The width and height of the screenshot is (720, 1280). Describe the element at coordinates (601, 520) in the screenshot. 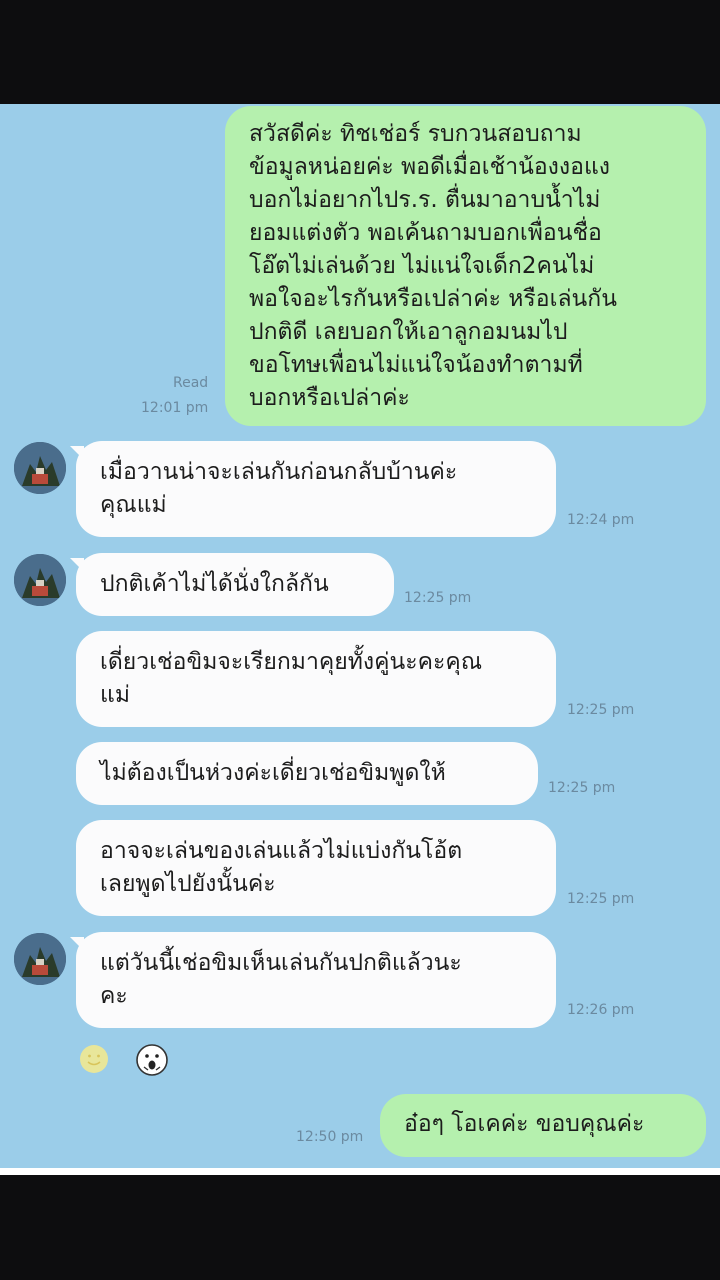

I see `message-time: 12:24 pm` at that location.